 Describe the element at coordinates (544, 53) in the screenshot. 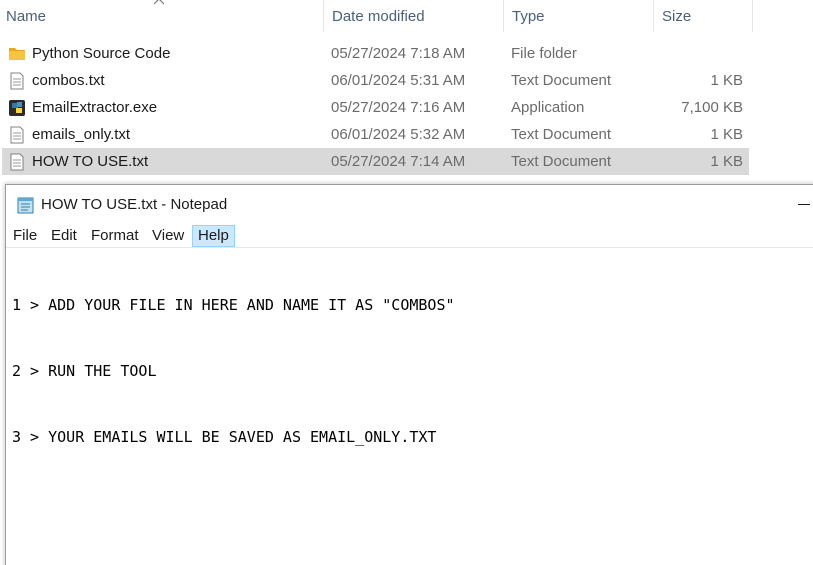

I see `file-type: File folder` at that location.